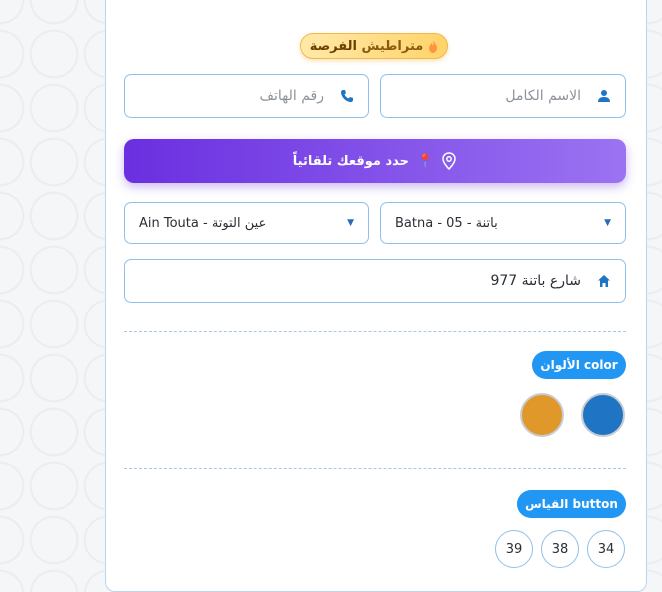  Describe the element at coordinates (375, 281) in the screenshot. I see `address-field: شارع باتنة 977` at that location.